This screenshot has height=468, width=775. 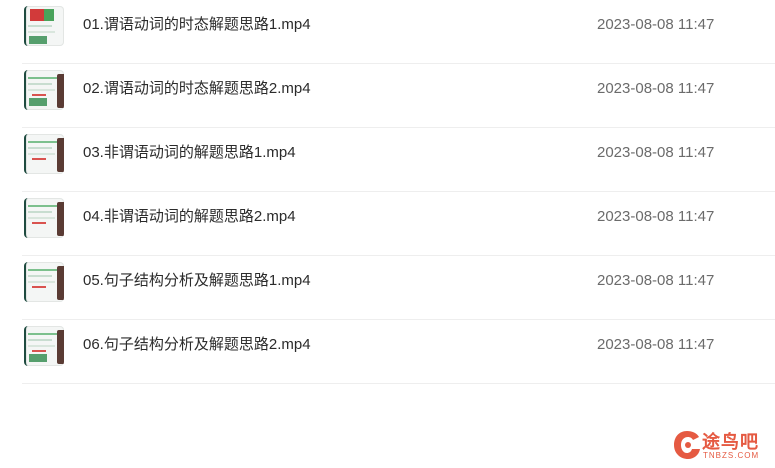 I want to click on file-row: 03.非谓语动词的解题思路1.mp4 2023-08-08 11:47, so click(x=398, y=160).